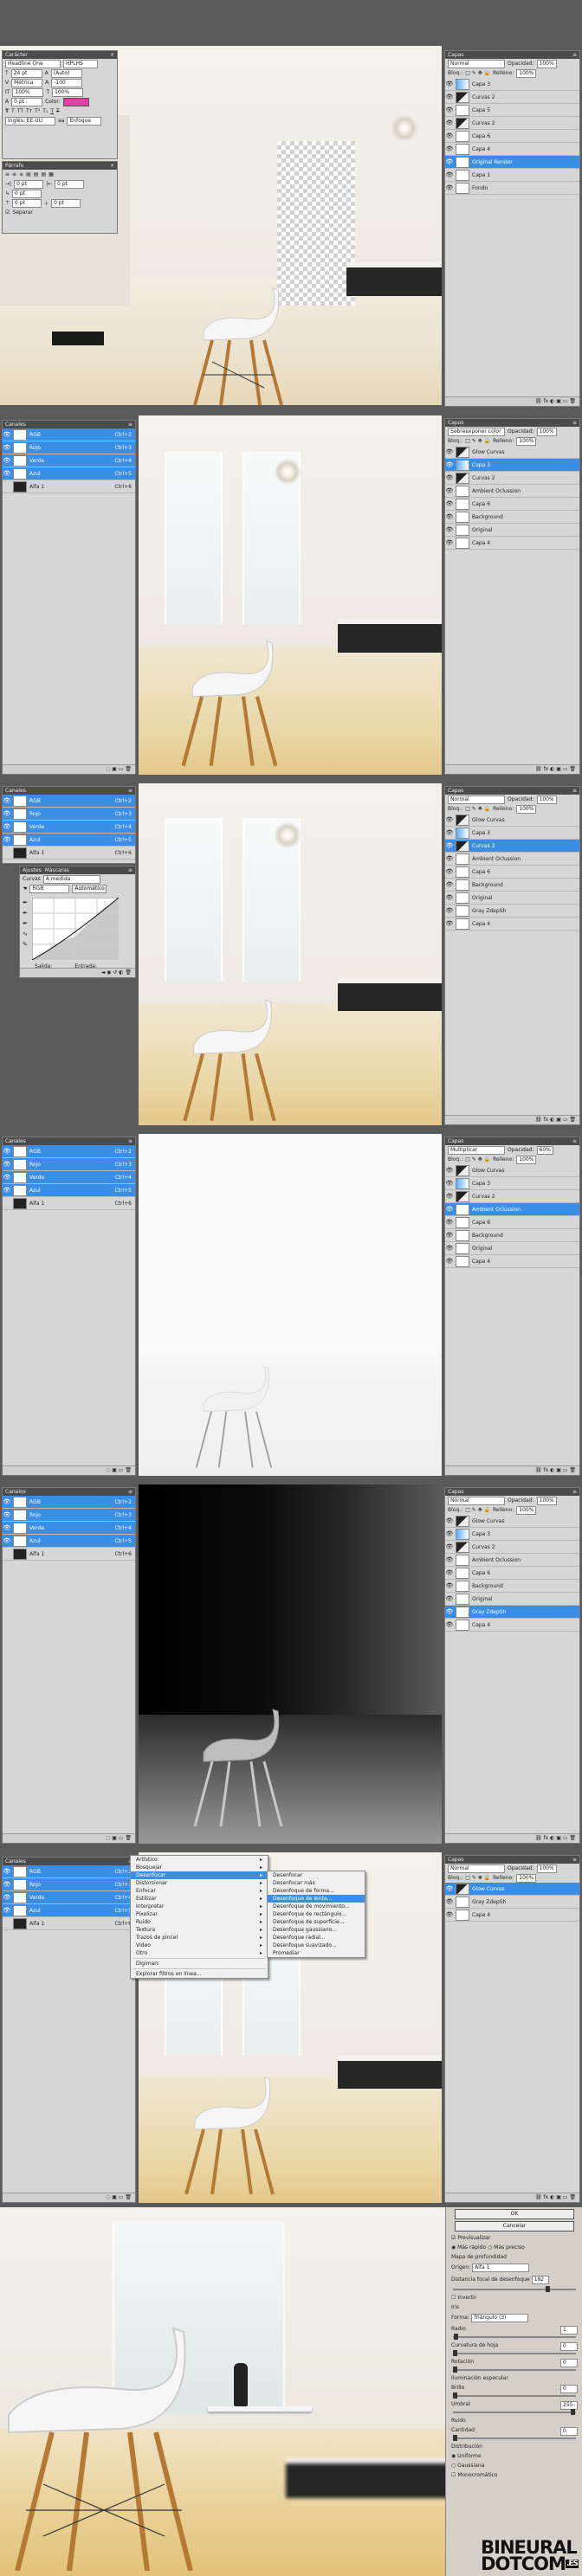 The width and height of the screenshot is (582, 2576). What do you see at coordinates (512, 530) in the screenshot?
I see `layer-row: 👁 Original` at bounding box center [512, 530].